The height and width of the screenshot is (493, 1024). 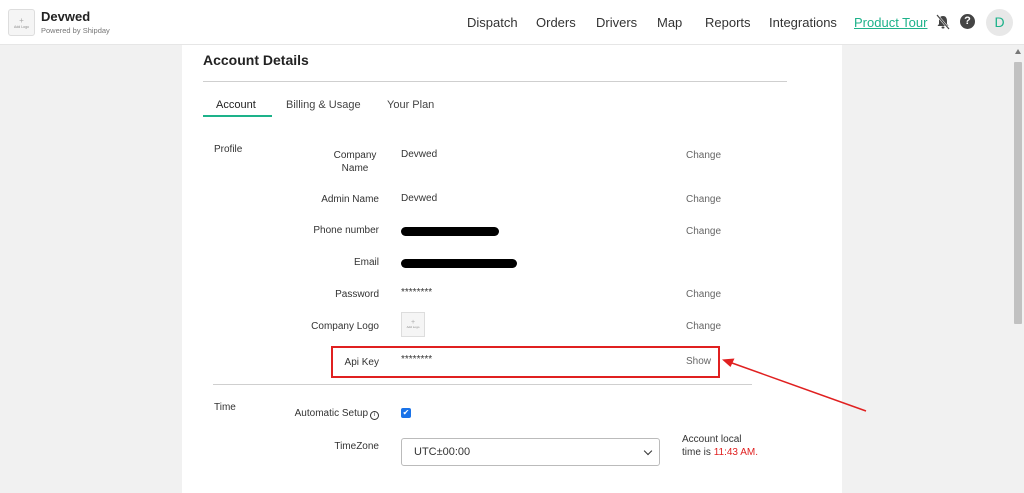 What do you see at coordinates (703, 231) in the screenshot?
I see `change-phone-link: Change` at bounding box center [703, 231].